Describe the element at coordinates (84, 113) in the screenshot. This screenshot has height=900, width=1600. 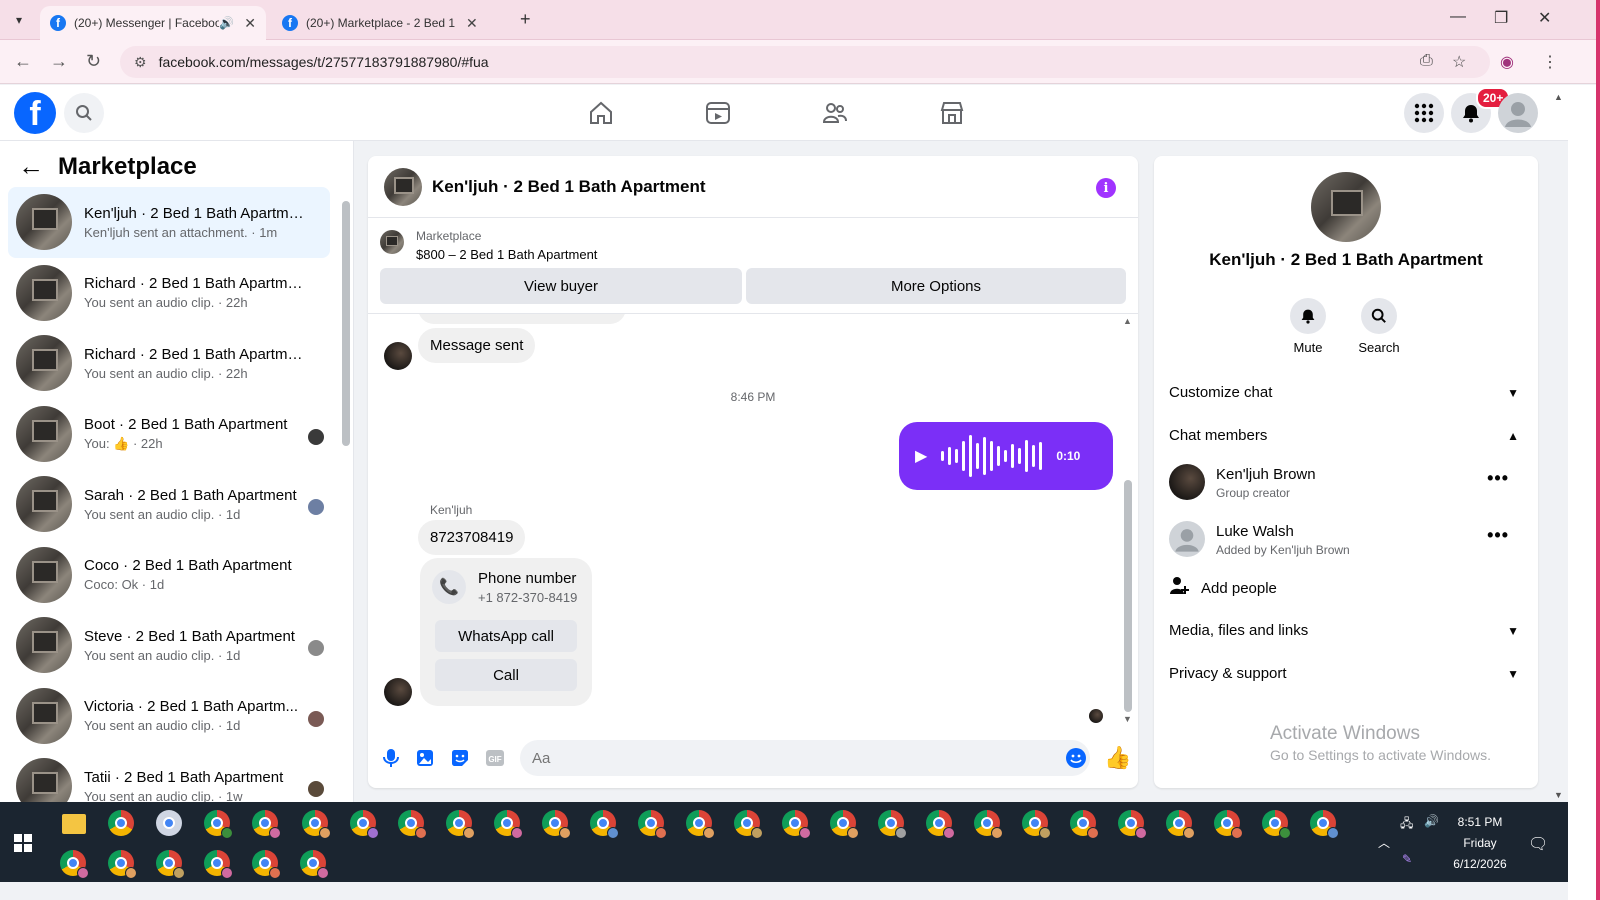
I see `search-icon` at that location.